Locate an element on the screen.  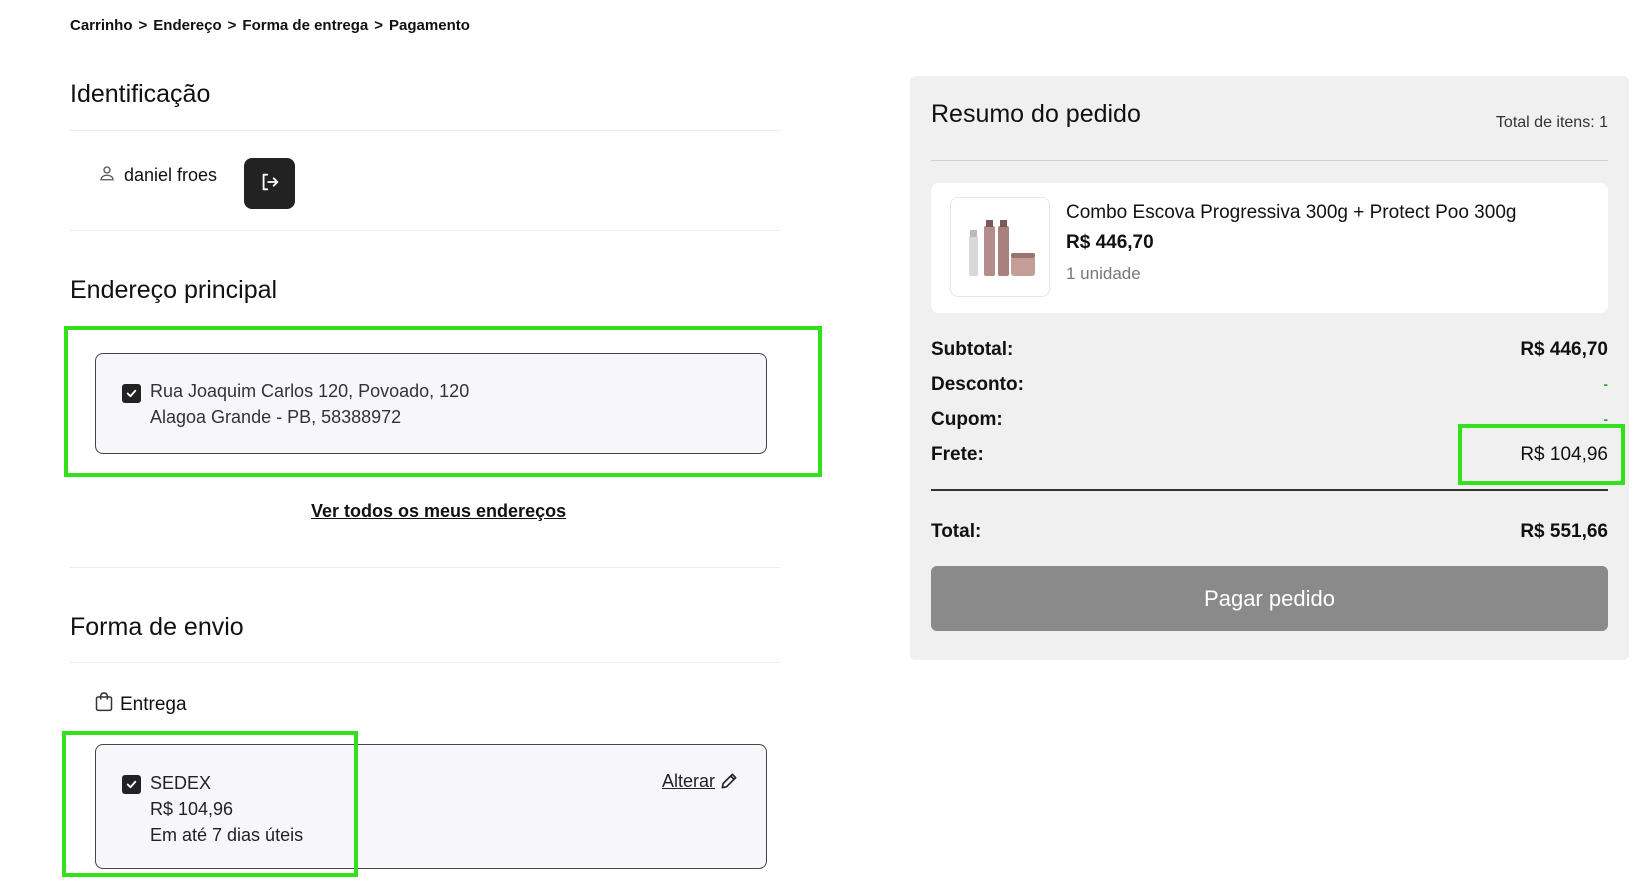
product-image is located at coordinates (1000, 247).